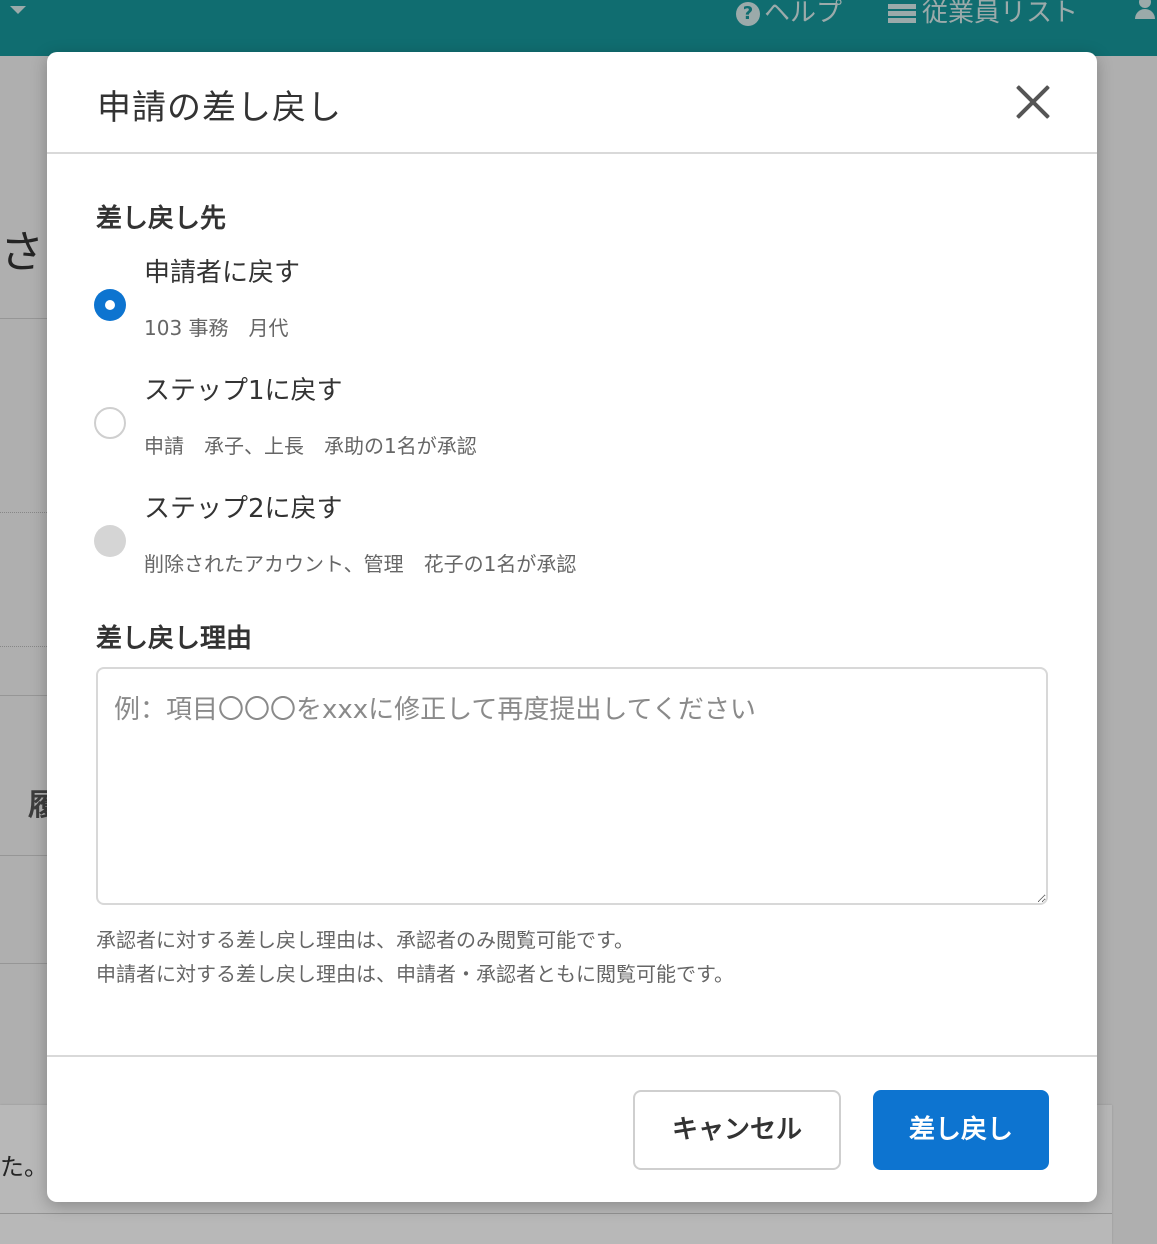 Image resolution: width=1157 pixels, height=1244 pixels. I want to click on send-back-button: 差し戻し, so click(961, 1130).